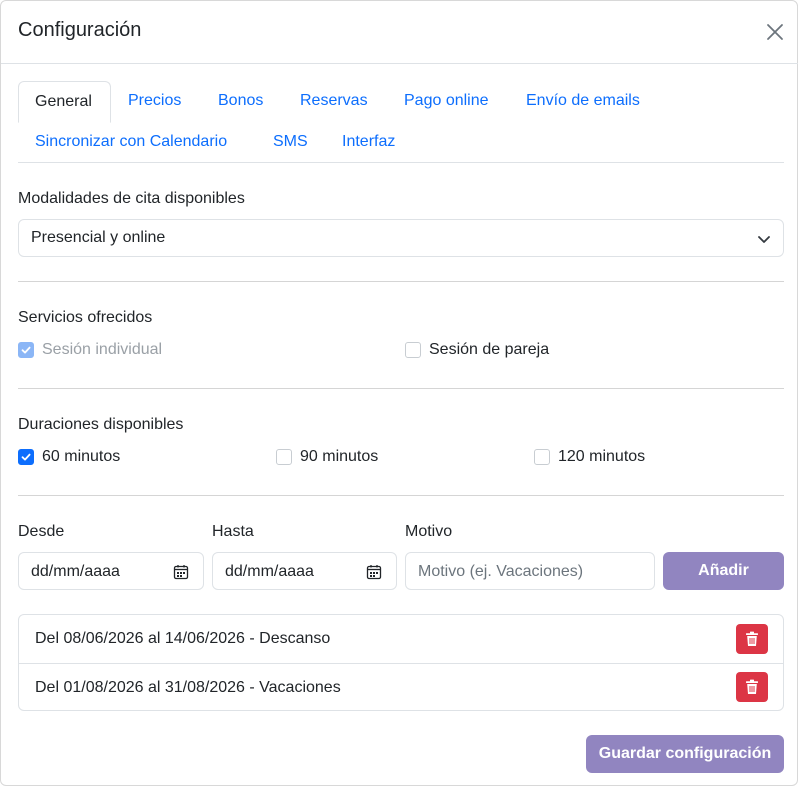 The image size is (798, 786). I want to click on hasta-date-value: dd/mm/aaaa, so click(269, 571).